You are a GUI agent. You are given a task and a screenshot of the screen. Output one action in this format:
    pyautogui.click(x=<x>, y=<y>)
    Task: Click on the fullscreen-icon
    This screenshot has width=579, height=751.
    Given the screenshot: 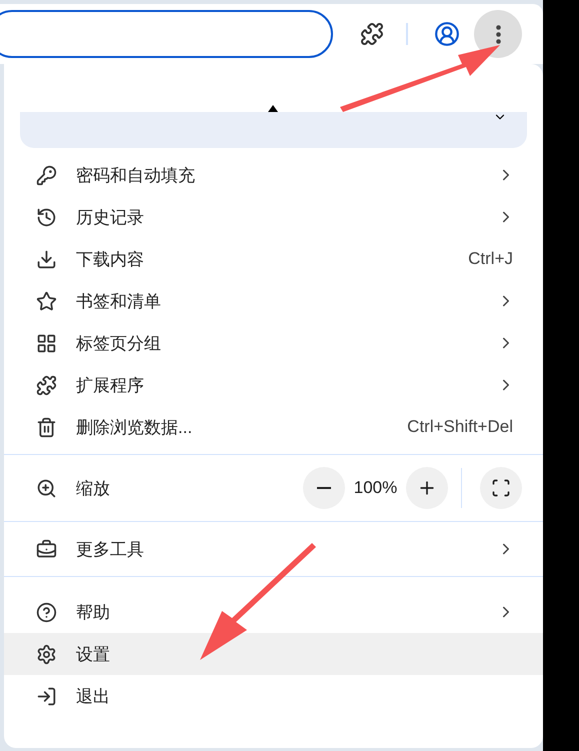 What is the action you would take?
    pyautogui.click(x=501, y=488)
    